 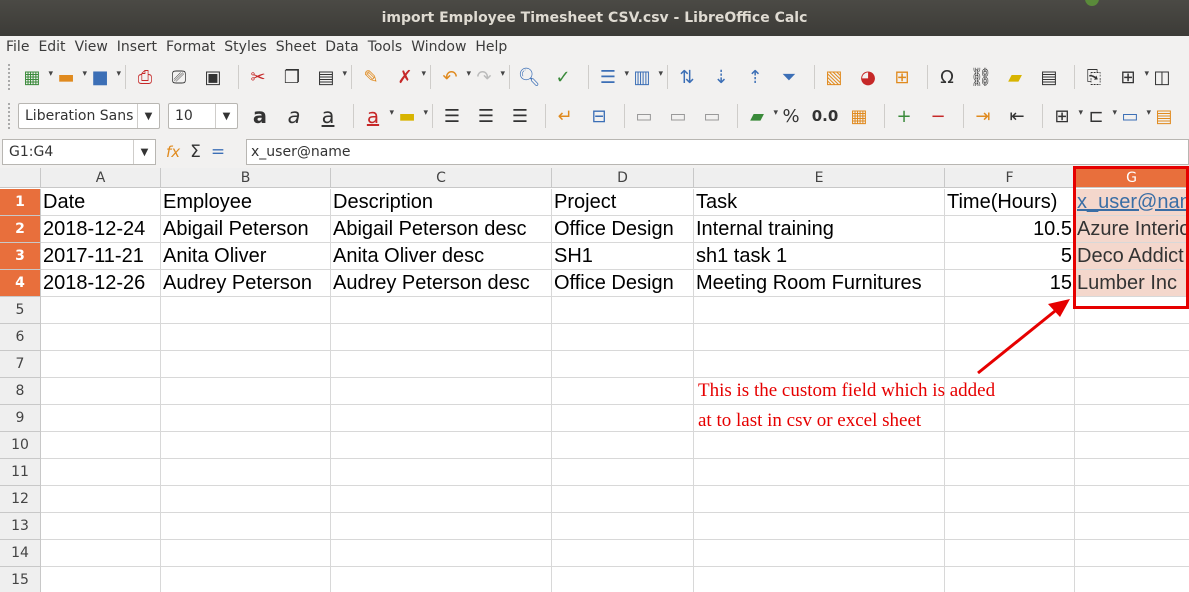 I want to click on cell-a3: 2017-11-21, so click(x=101, y=256).